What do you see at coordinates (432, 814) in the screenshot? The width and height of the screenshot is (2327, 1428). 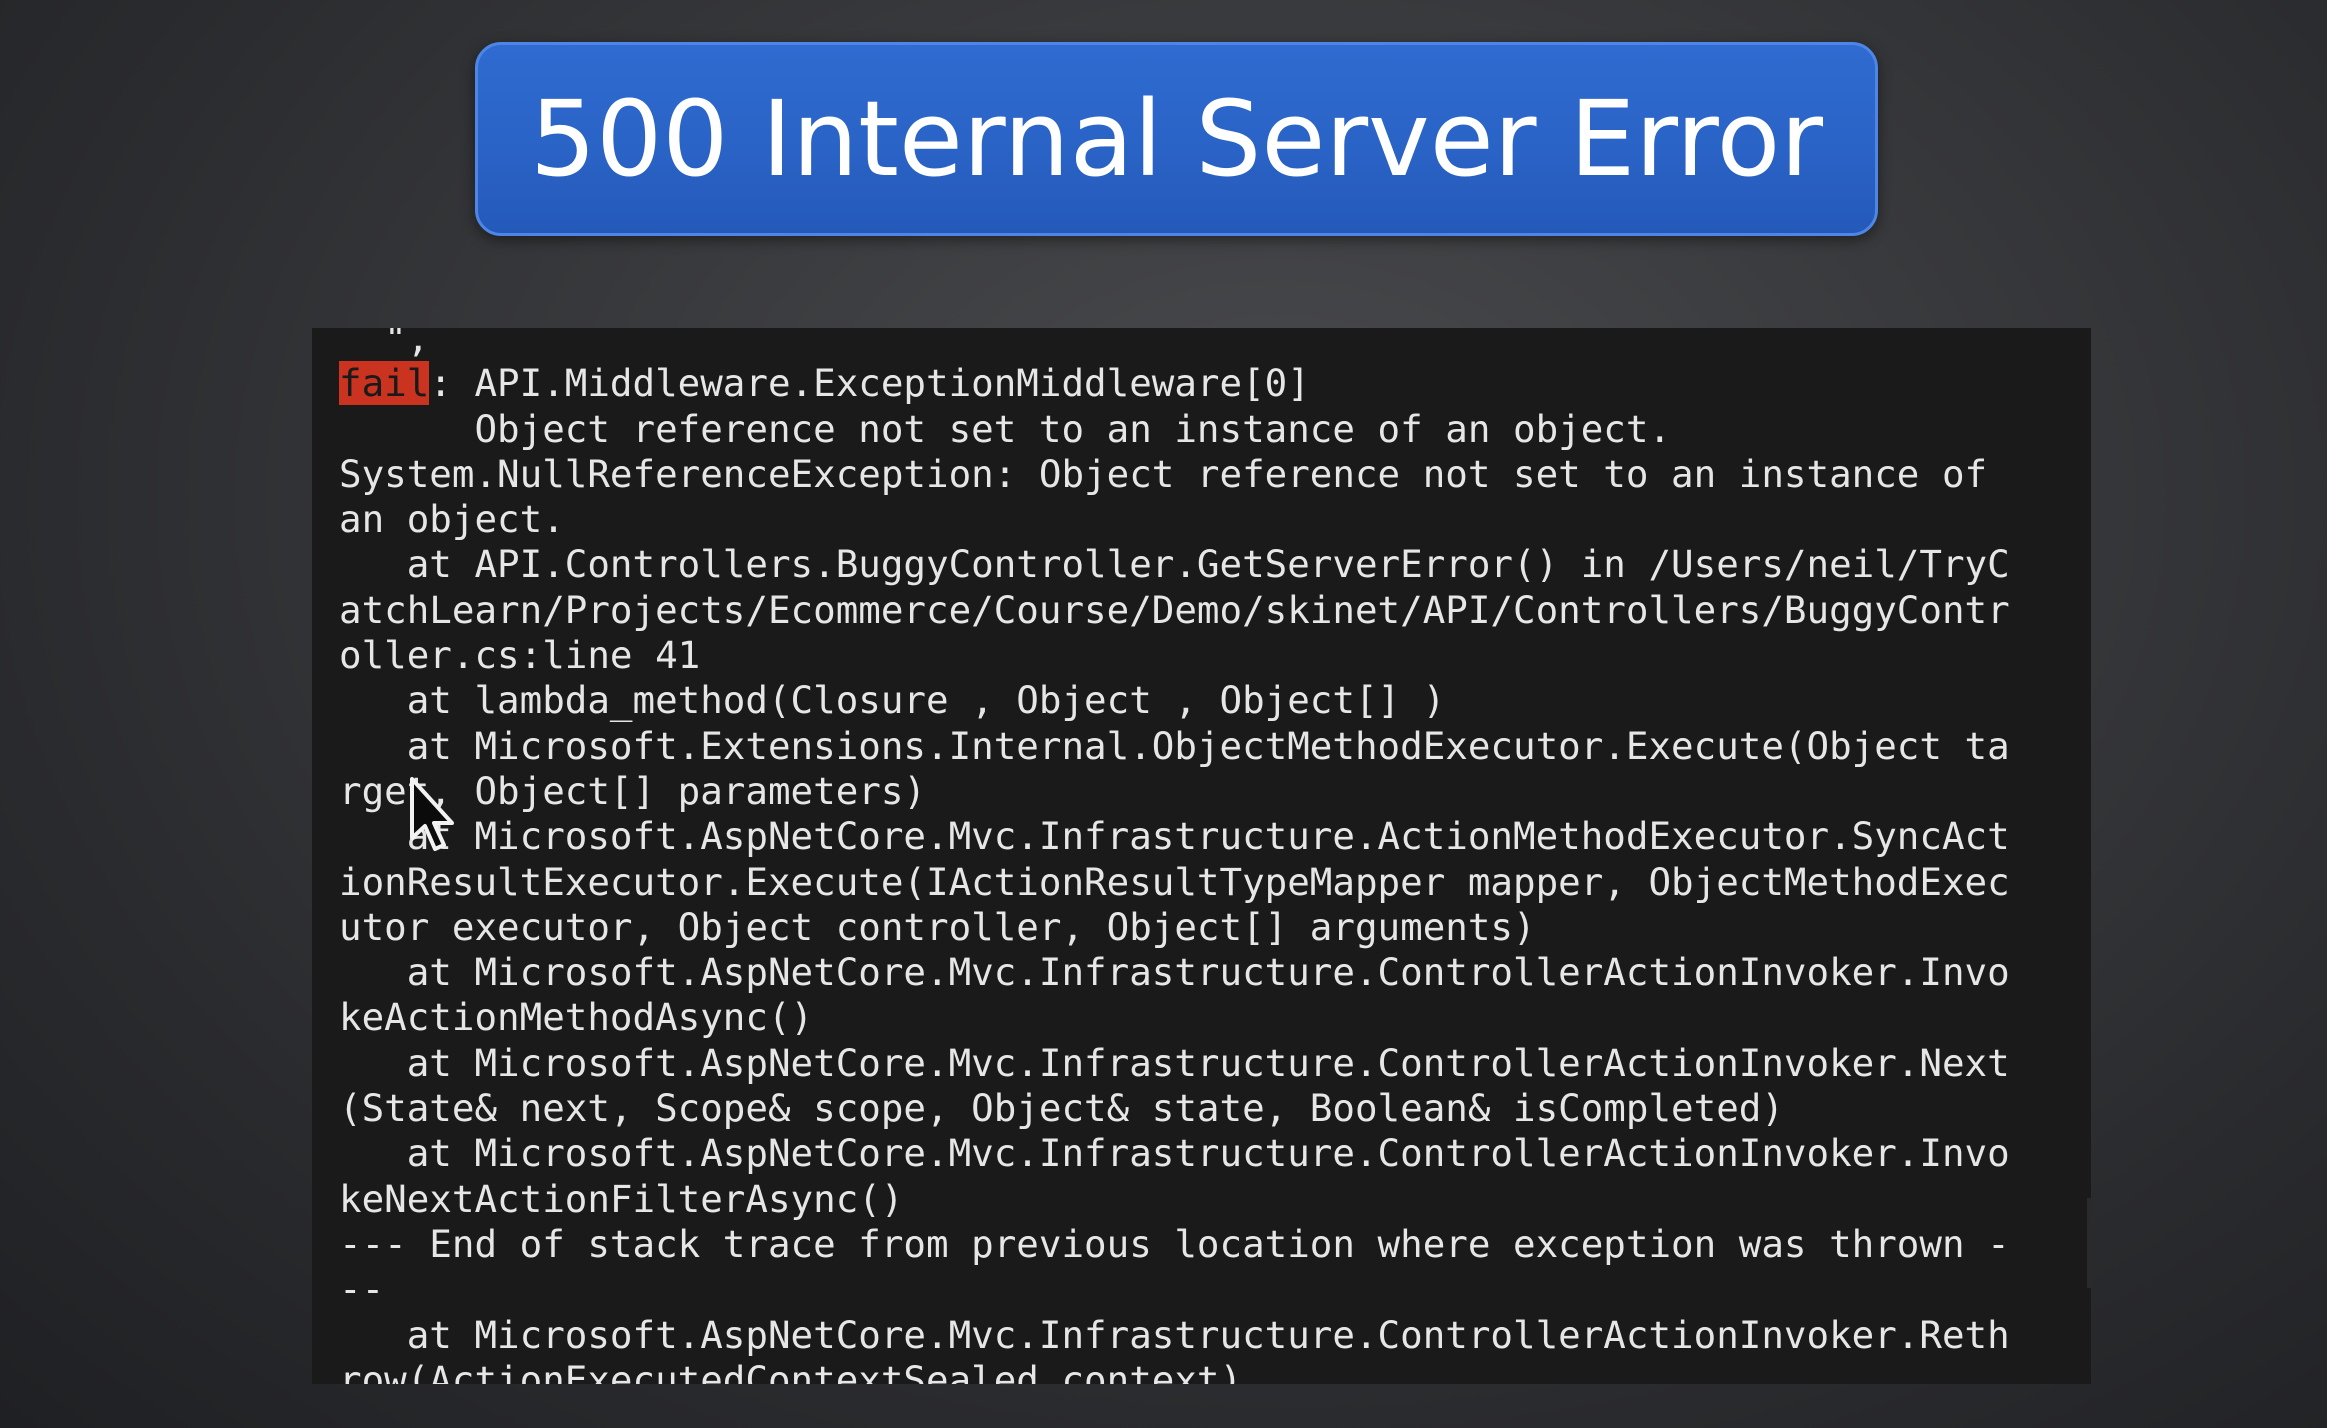 I see `mouse-pointer-icon` at bounding box center [432, 814].